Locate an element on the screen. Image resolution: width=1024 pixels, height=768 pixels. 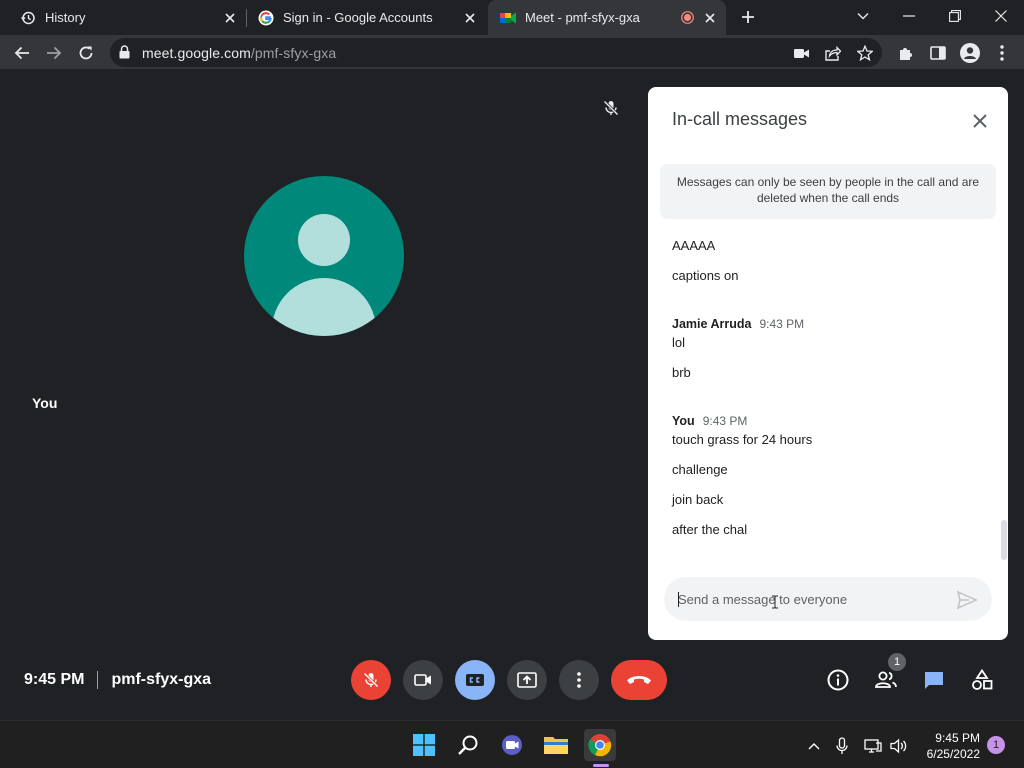
avatar-head is located at coordinates (324, 240).